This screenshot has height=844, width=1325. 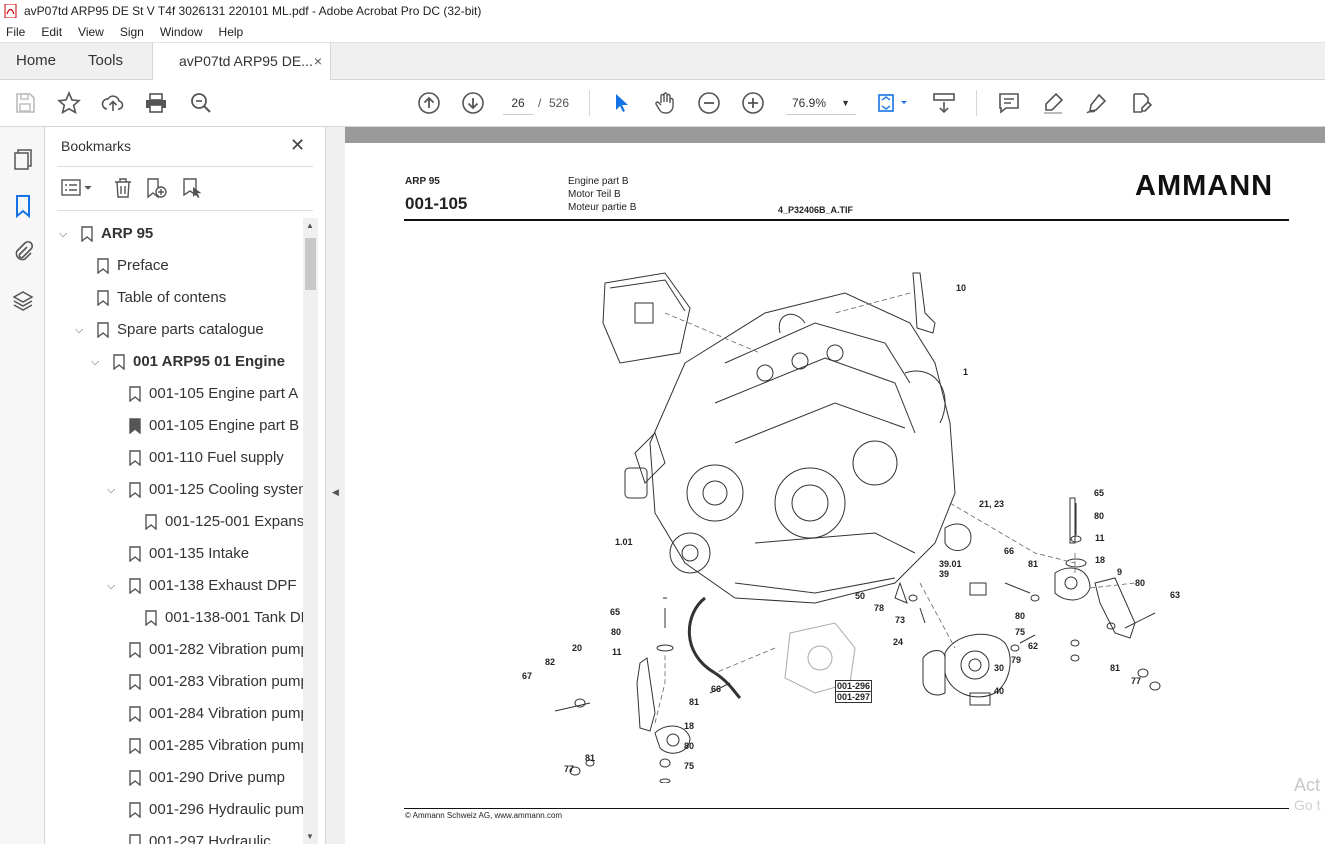 What do you see at coordinates (310, 225) in the screenshot?
I see `scroll-up-icon: ▲` at bounding box center [310, 225].